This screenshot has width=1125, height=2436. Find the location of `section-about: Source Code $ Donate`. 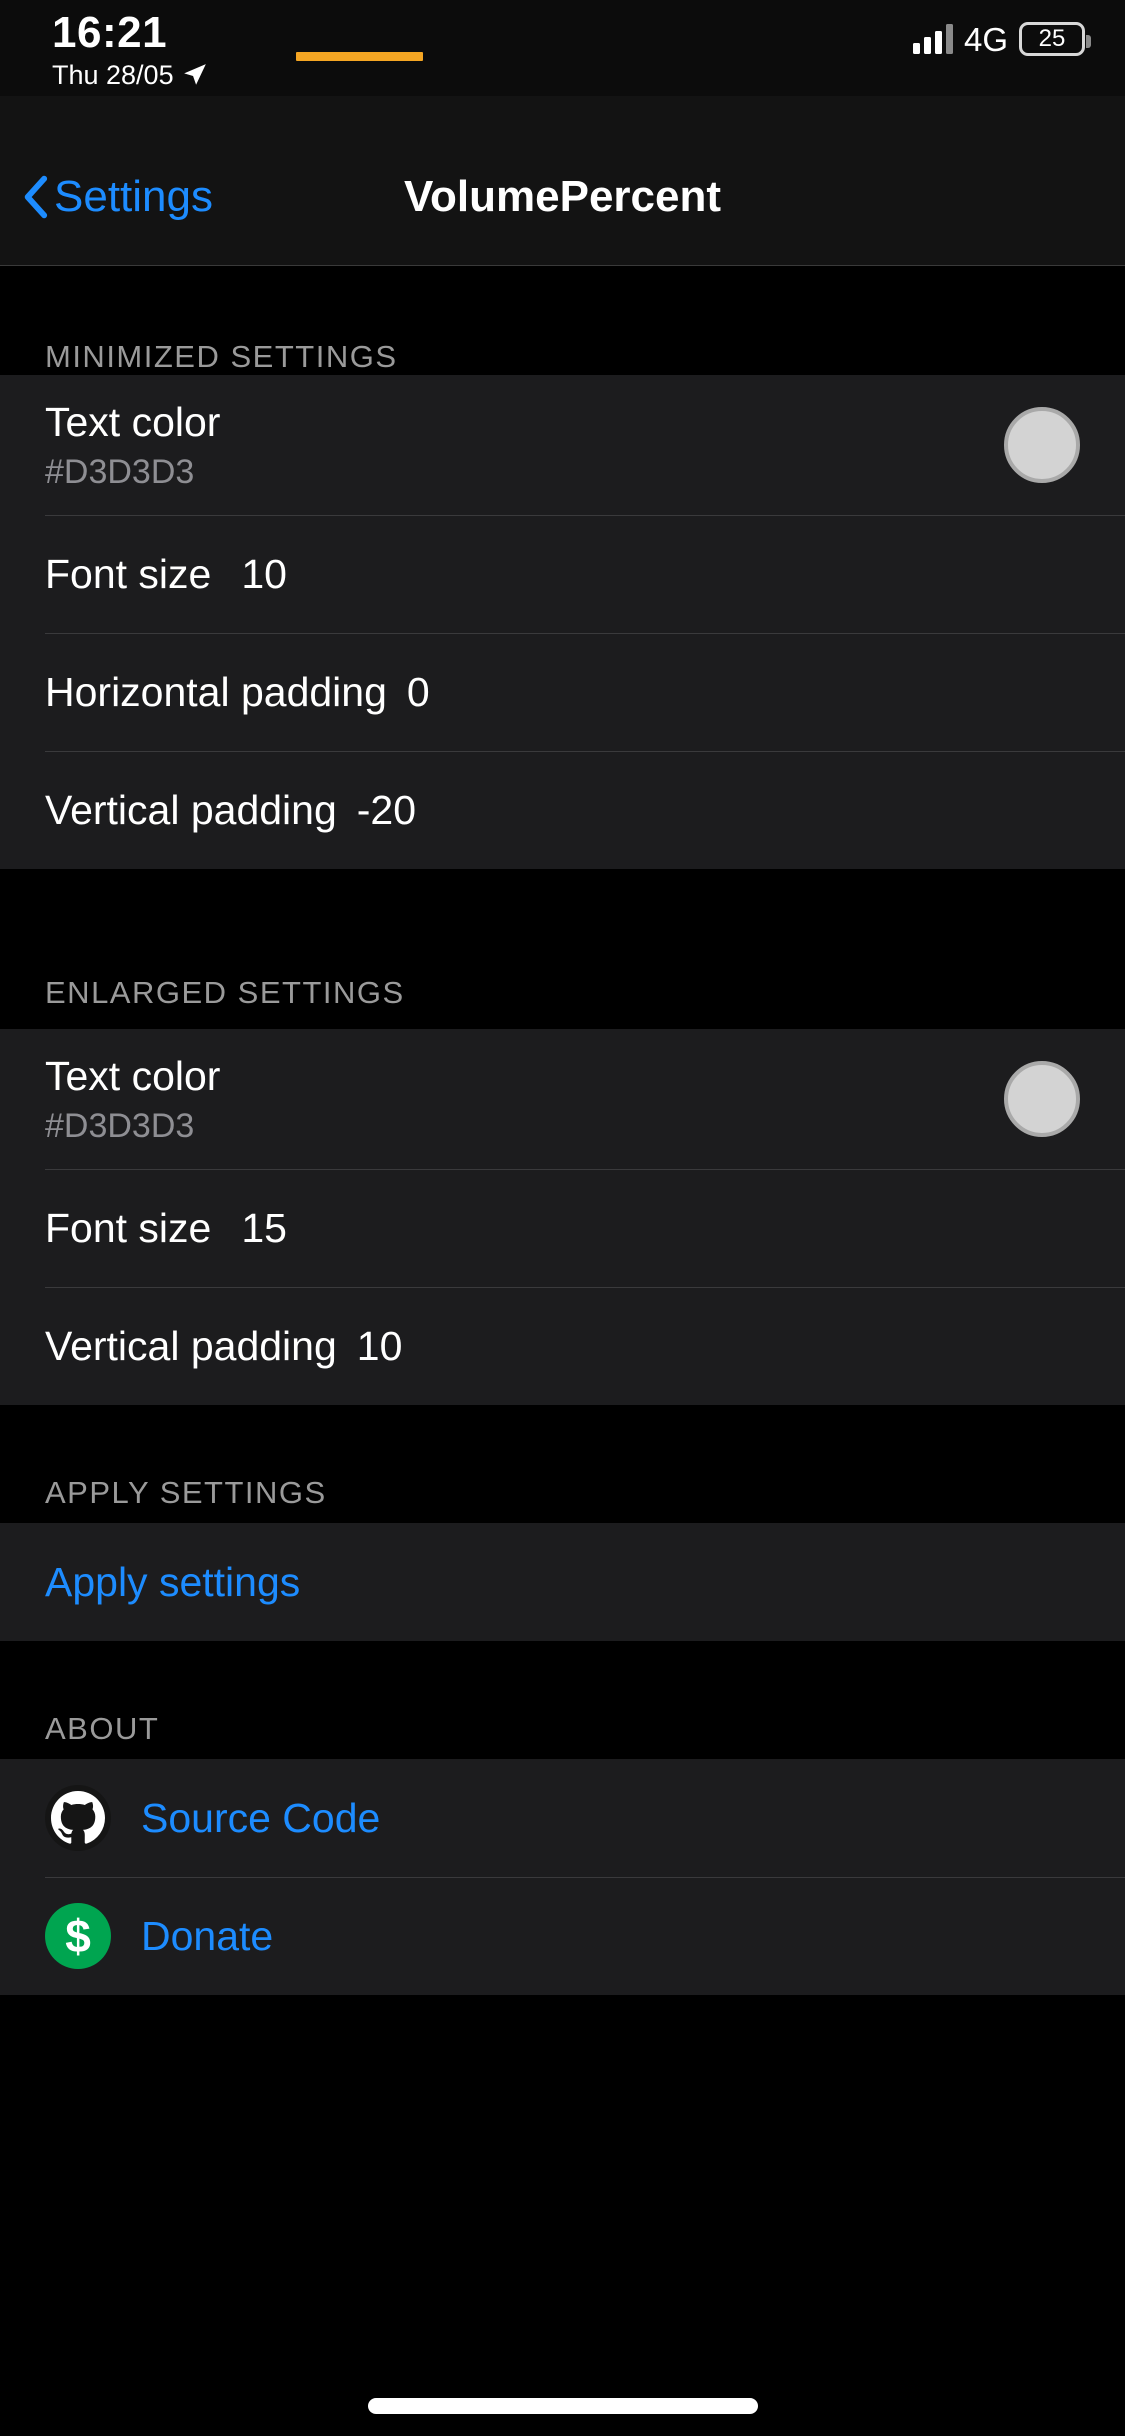

section-about: Source Code $ Donate is located at coordinates (562, 1877).